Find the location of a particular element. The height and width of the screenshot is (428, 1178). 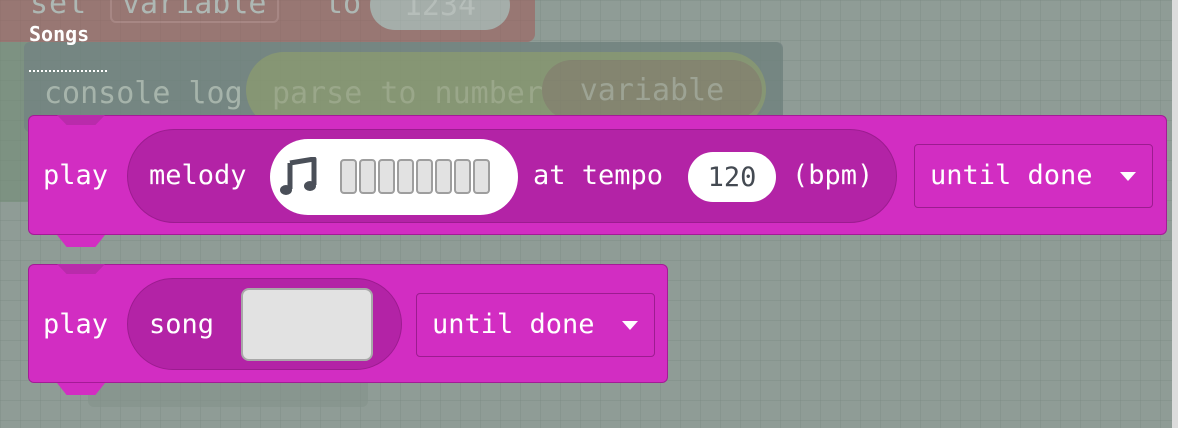

melody-group: melody at tempo 120 (bpm) is located at coordinates (512, 176).